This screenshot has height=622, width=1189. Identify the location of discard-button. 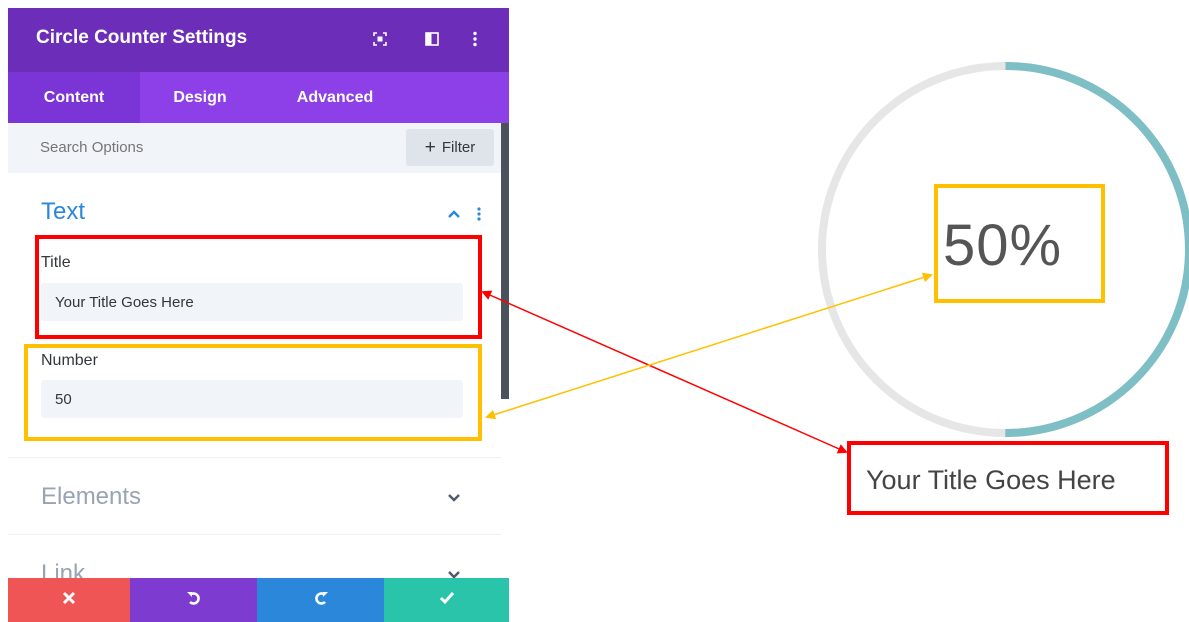
(69, 600).